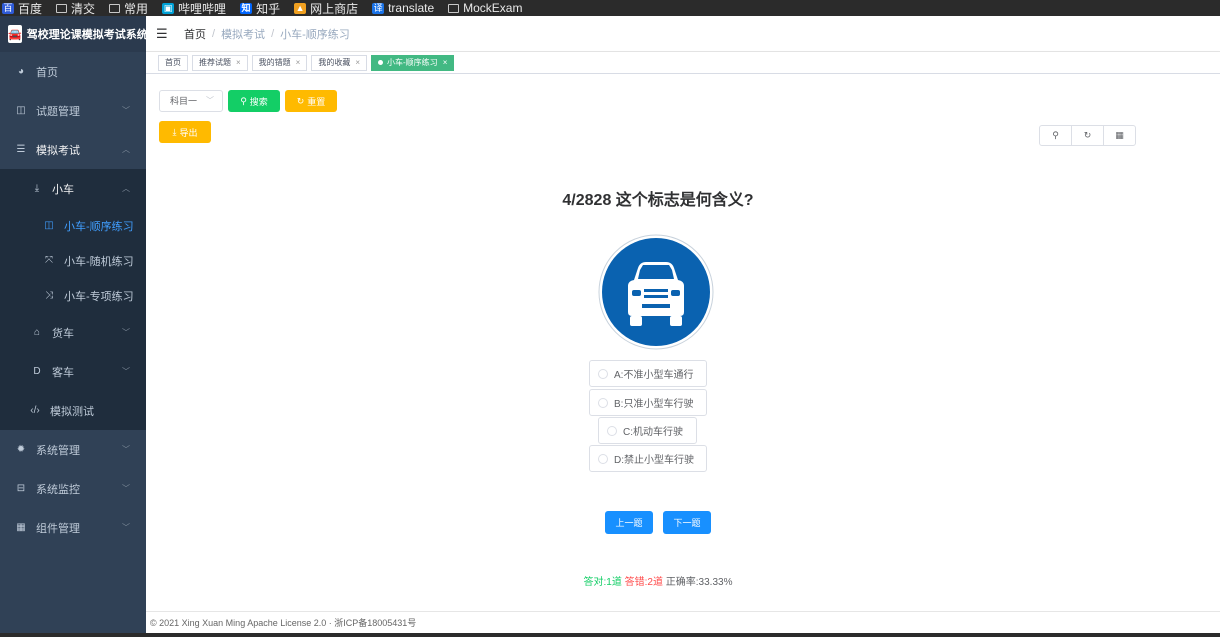 The image size is (1220, 637). Describe the element at coordinates (37, 371) in the screenshot. I see `bus-icon: D` at that location.